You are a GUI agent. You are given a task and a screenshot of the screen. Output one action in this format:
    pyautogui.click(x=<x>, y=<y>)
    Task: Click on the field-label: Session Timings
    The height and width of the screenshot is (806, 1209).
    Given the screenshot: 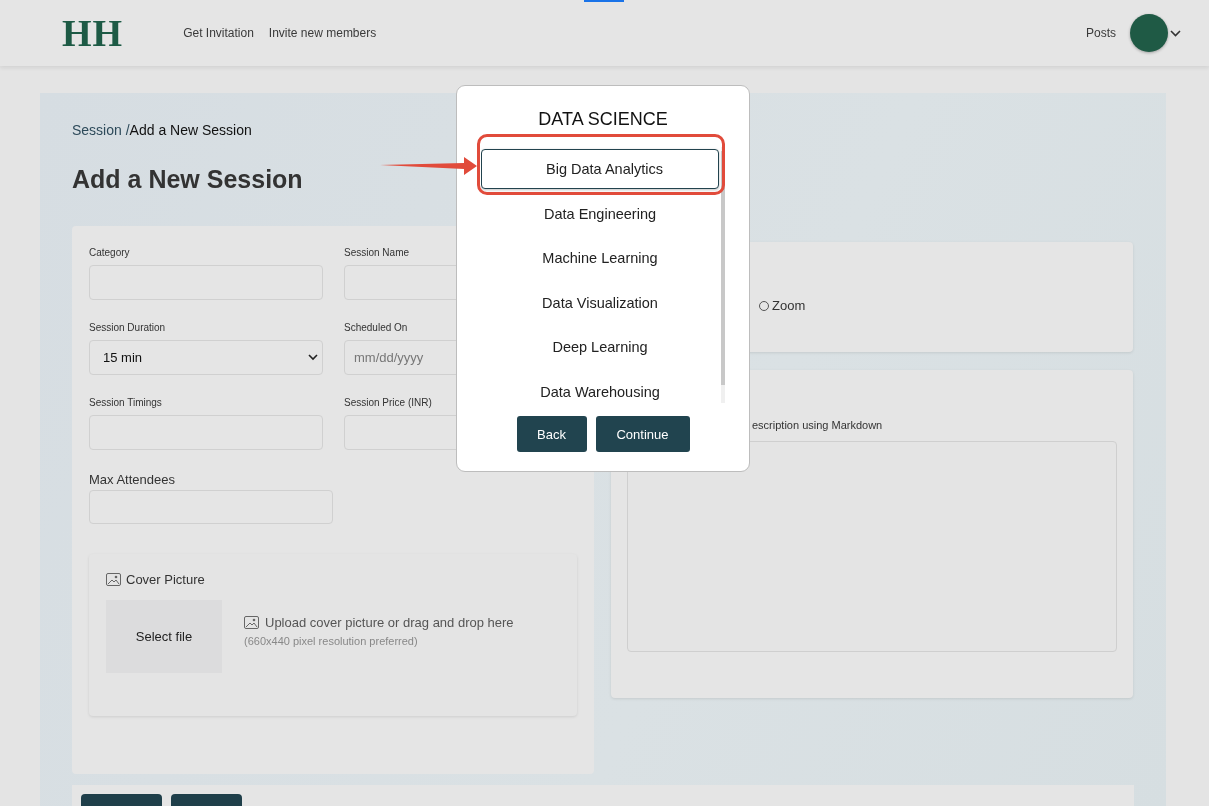 What is the action you would take?
    pyautogui.click(x=126, y=402)
    